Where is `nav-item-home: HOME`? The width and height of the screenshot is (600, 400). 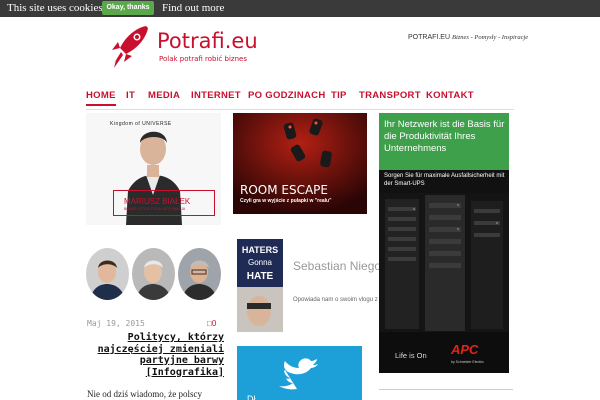
nav-item-home: HOME is located at coordinates (101, 98).